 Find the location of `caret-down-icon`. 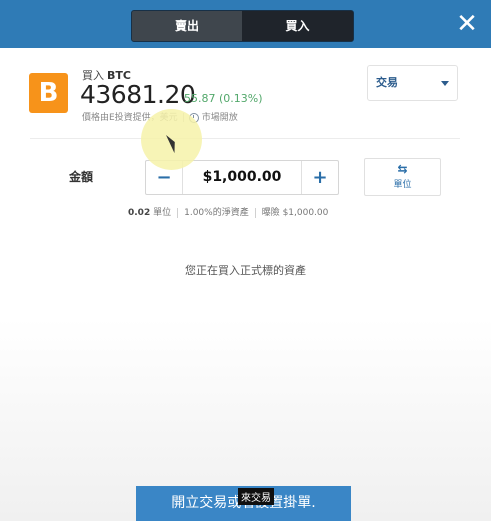

caret-down-icon is located at coordinates (445, 83).